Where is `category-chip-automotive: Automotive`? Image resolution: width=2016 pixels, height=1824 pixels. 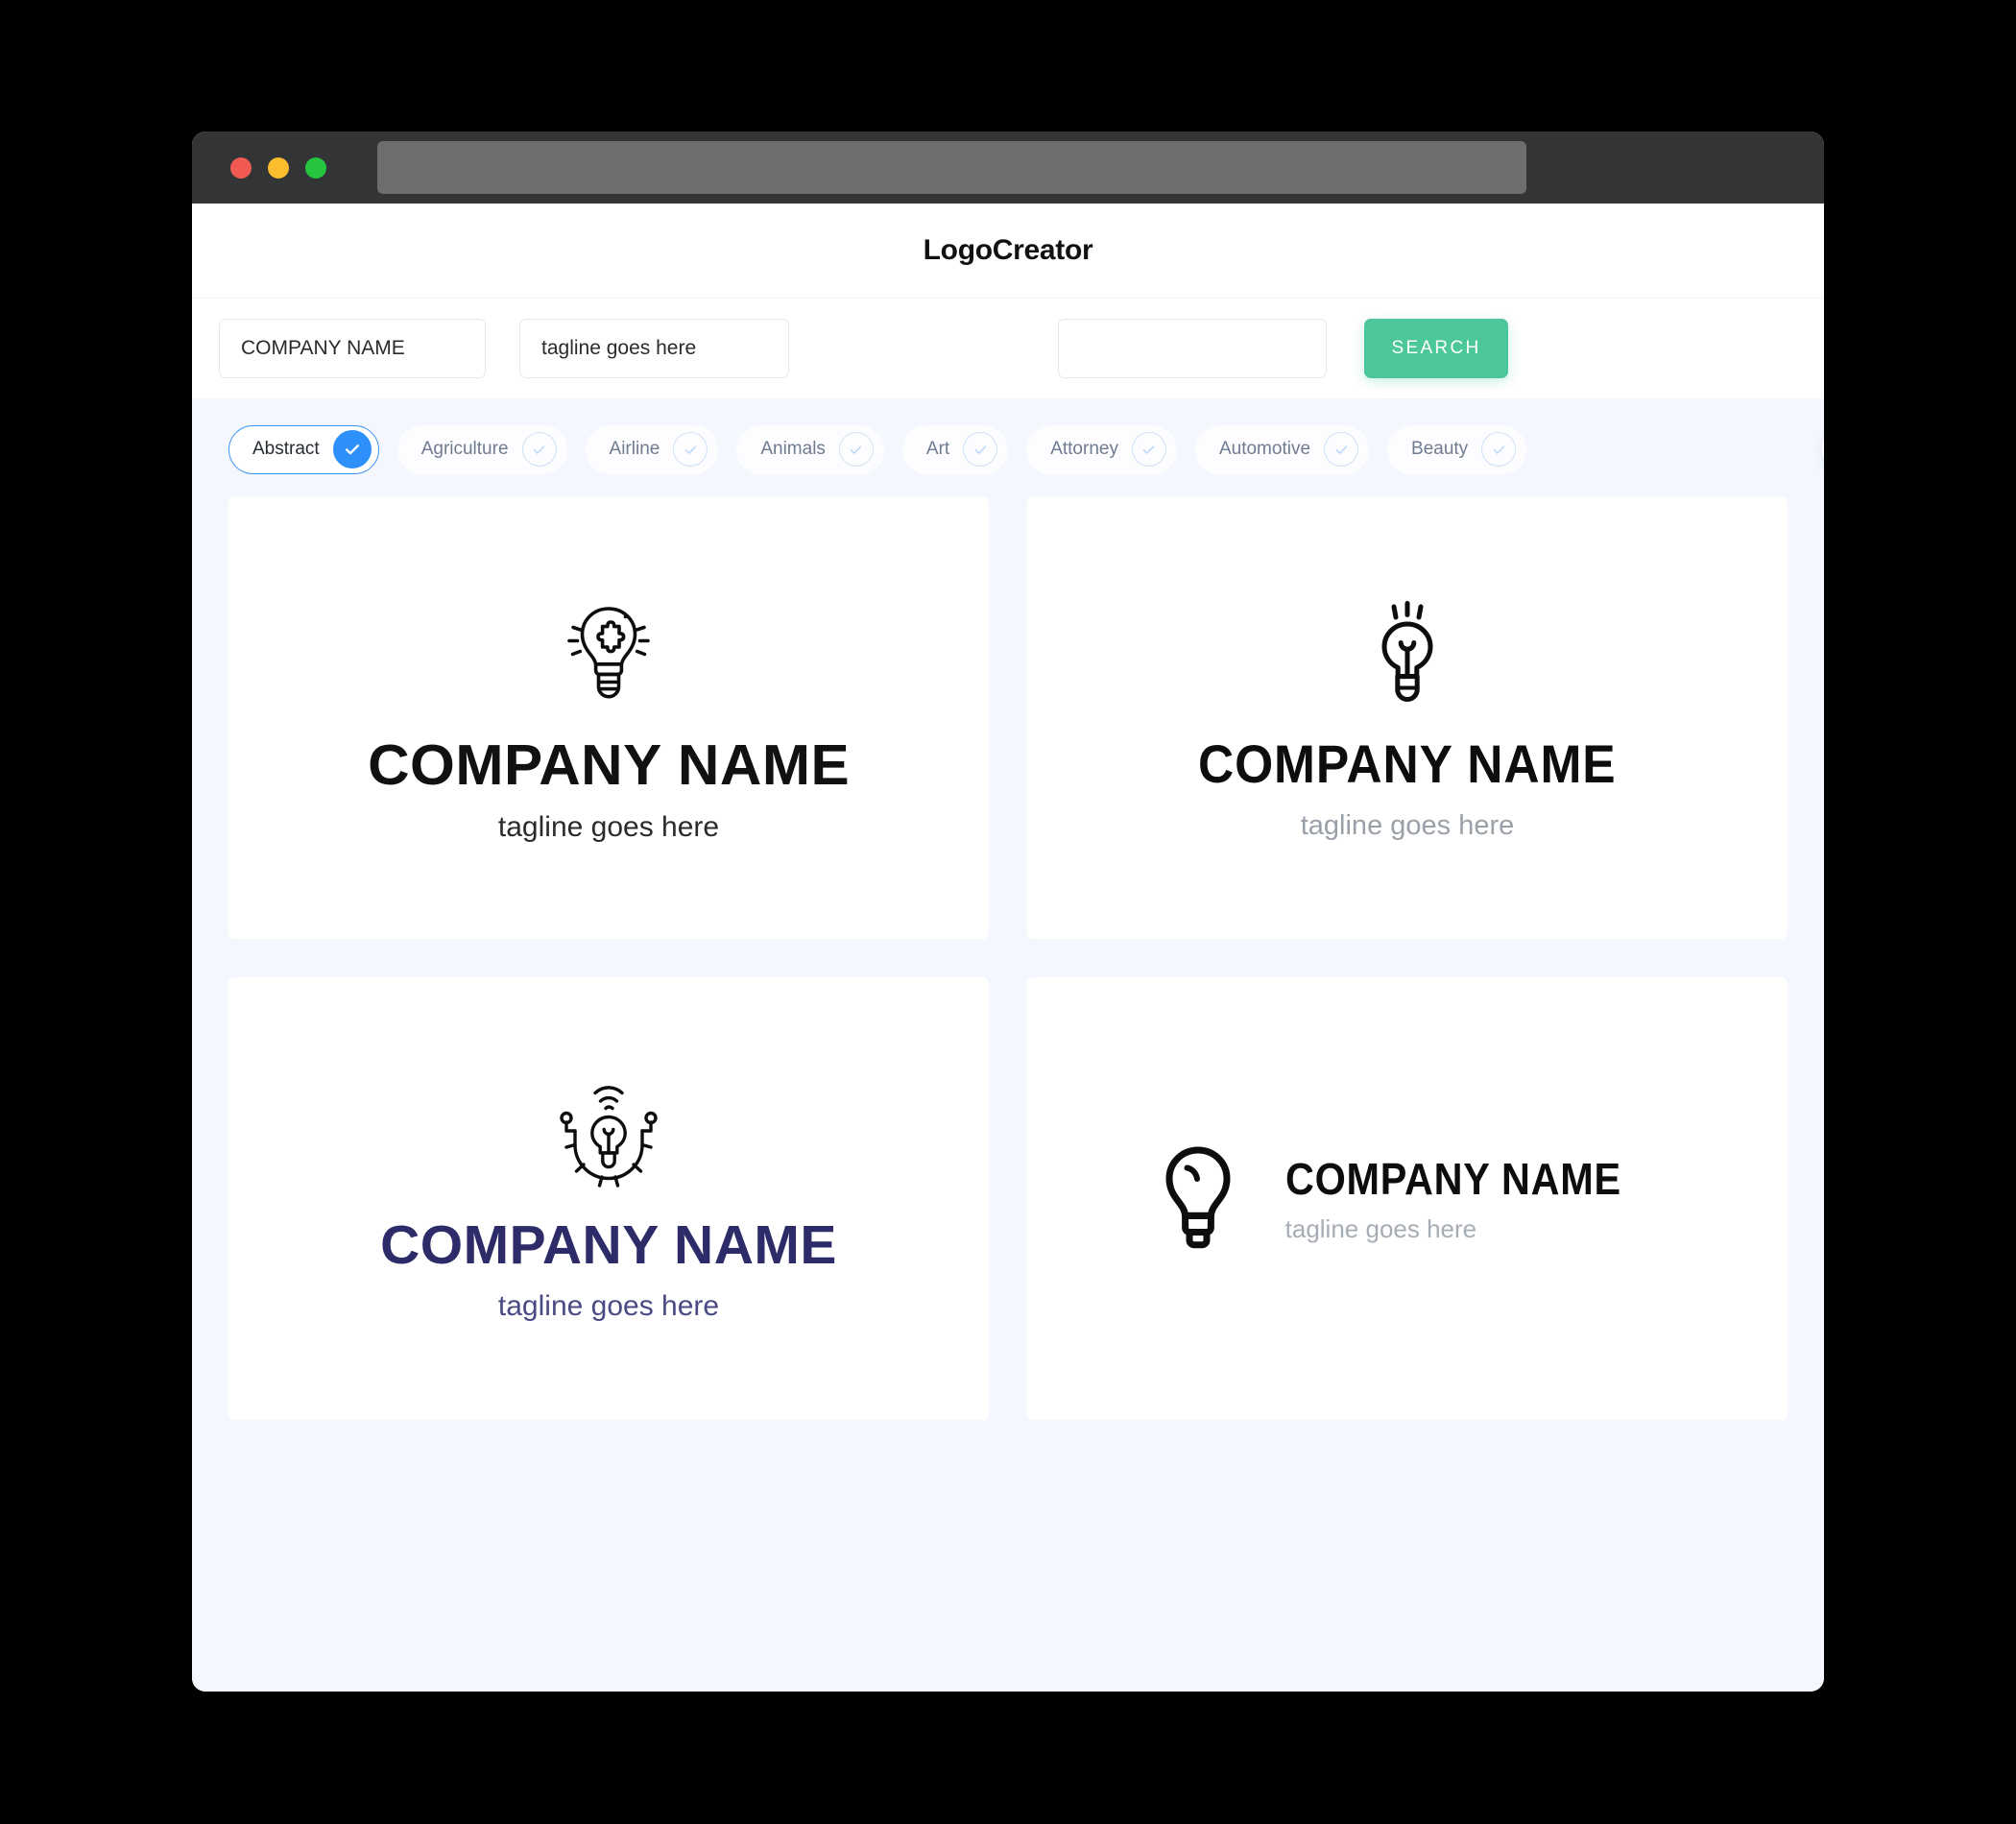 category-chip-automotive: Automotive is located at coordinates (1282, 449).